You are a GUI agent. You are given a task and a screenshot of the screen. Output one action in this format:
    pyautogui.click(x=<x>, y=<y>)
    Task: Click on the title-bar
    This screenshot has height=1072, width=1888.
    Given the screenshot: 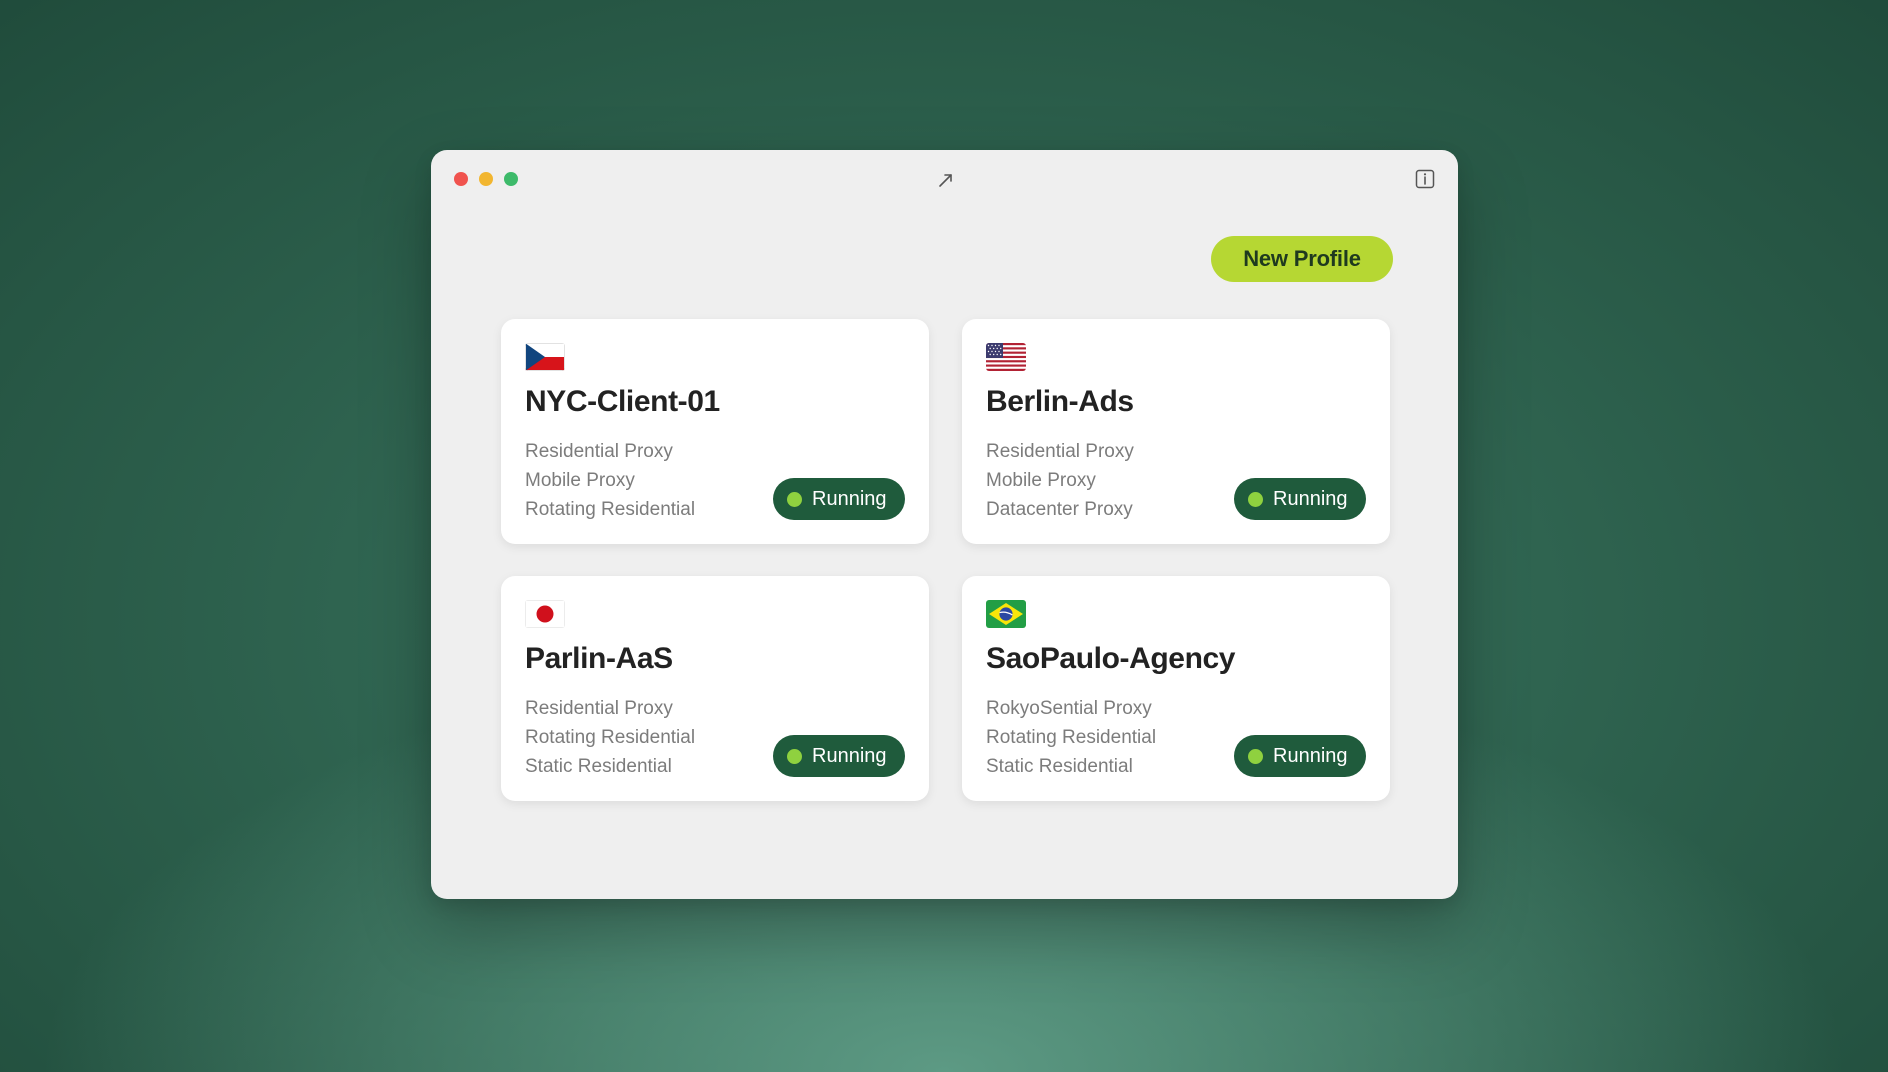 What is the action you would take?
    pyautogui.click(x=944, y=178)
    